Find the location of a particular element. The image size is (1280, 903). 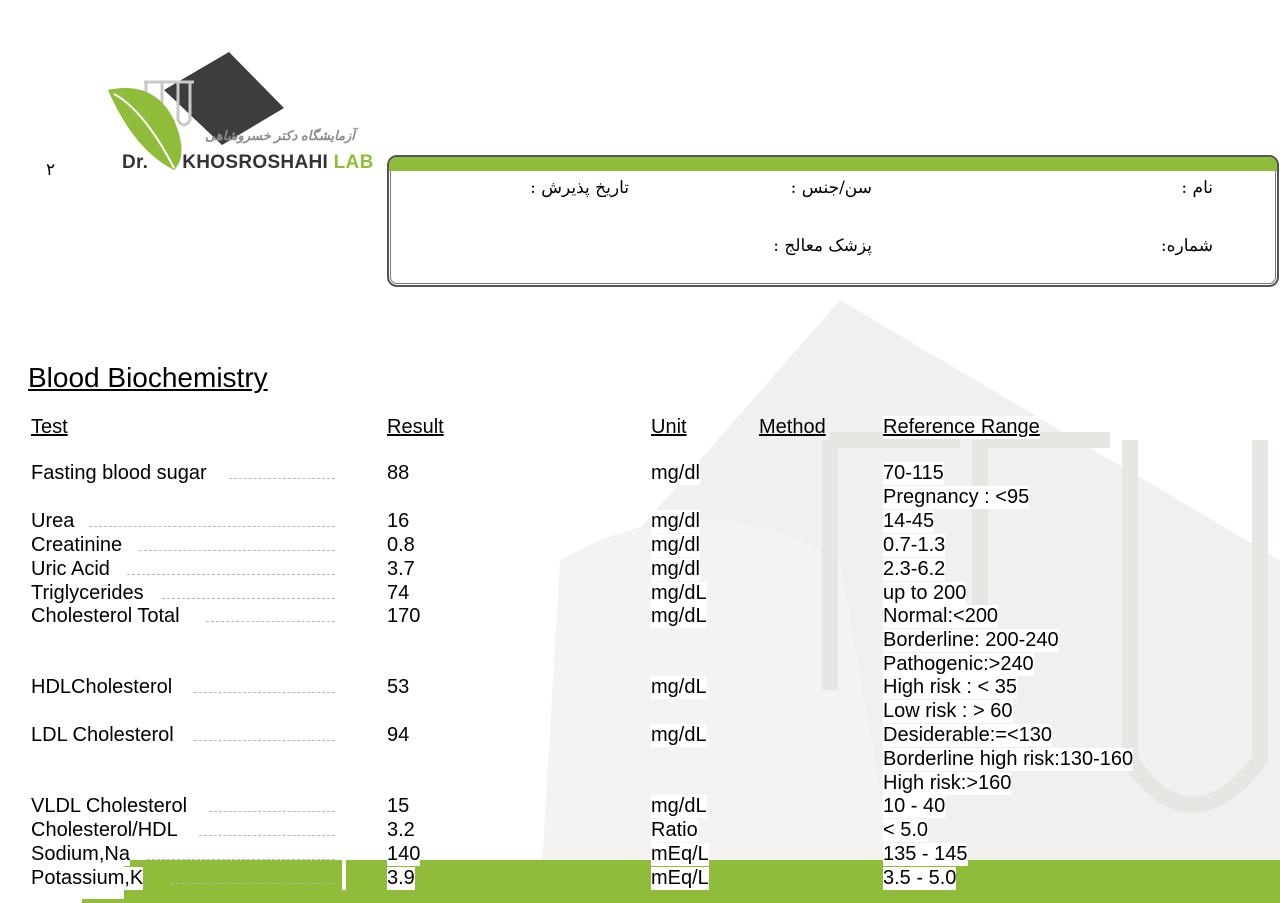

header-reference-range: Reference Range is located at coordinates (961, 427).